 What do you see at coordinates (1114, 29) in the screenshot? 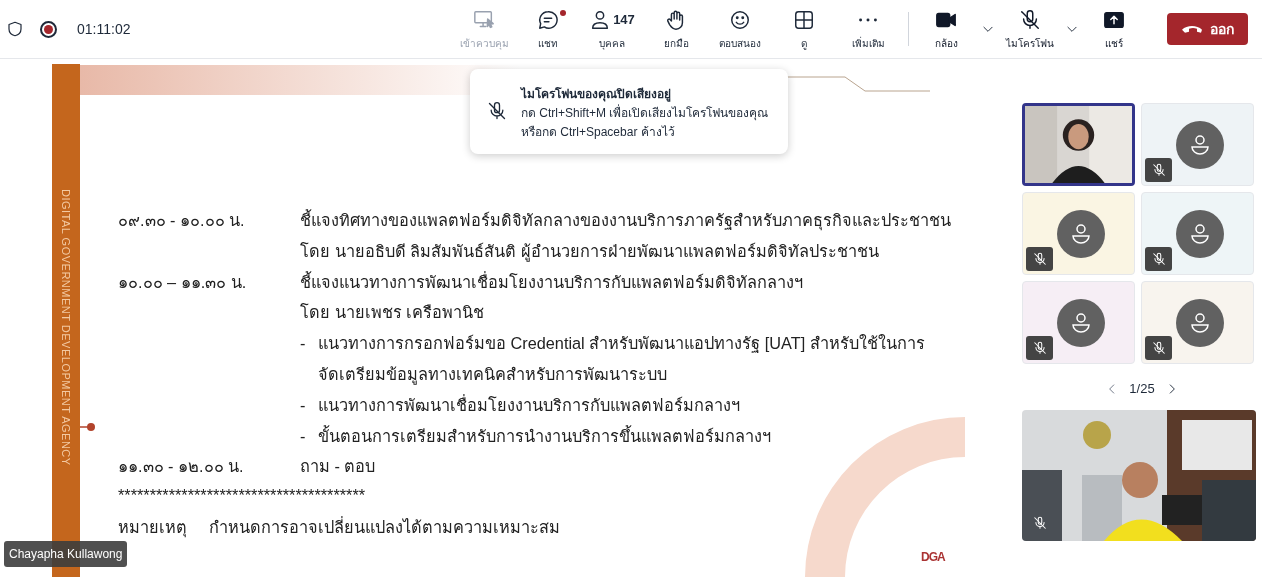
I see `share-button: แชร์` at bounding box center [1114, 29].